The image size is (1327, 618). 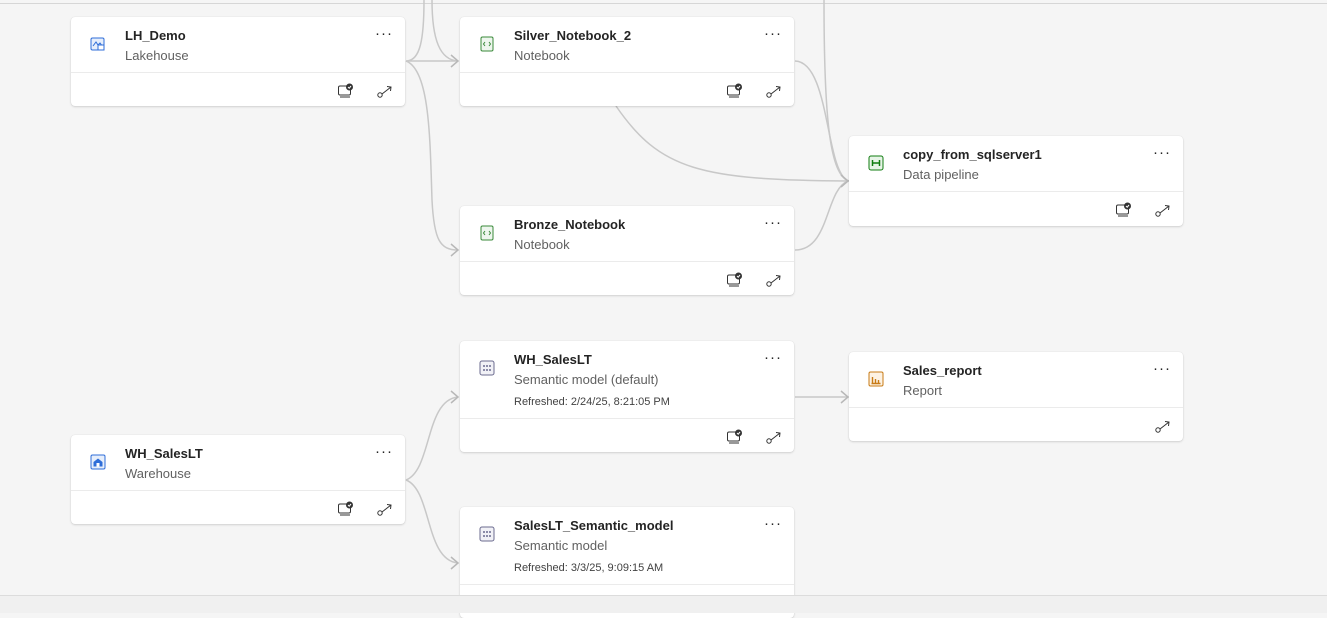 I want to click on horizontal-scrollbar, so click(x=663, y=604).